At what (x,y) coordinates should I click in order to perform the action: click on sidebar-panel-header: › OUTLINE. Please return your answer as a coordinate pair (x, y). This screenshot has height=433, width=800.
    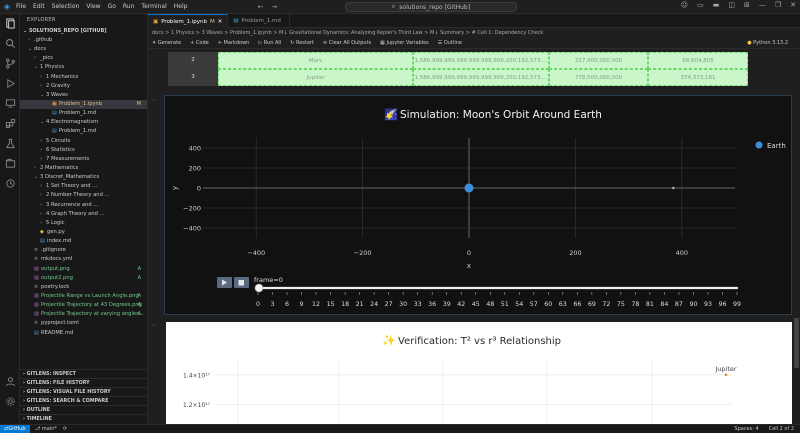
    Looking at the image, I should click on (83, 409).